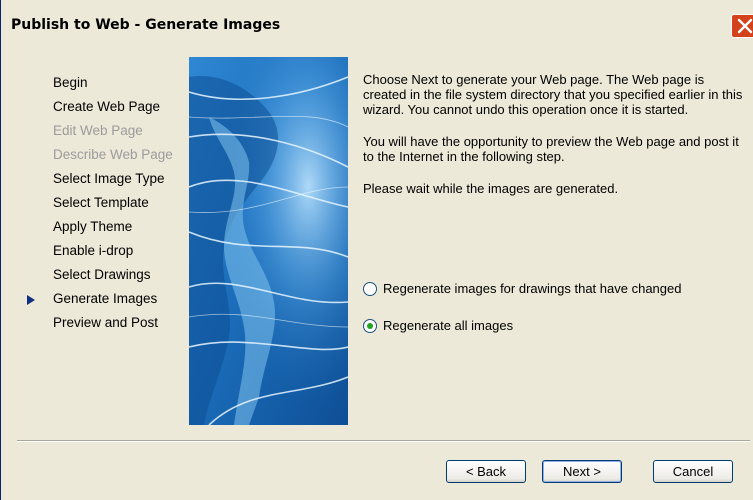 The height and width of the screenshot is (500, 753). I want to click on step-generate-images: Generate Images, so click(96, 299).